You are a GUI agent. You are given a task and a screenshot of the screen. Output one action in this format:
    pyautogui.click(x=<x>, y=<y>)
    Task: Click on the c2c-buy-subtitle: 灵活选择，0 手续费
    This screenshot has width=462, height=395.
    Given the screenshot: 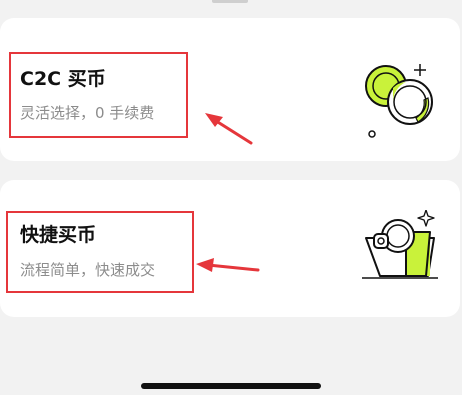 What is the action you would take?
    pyautogui.click(x=87, y=113)
    